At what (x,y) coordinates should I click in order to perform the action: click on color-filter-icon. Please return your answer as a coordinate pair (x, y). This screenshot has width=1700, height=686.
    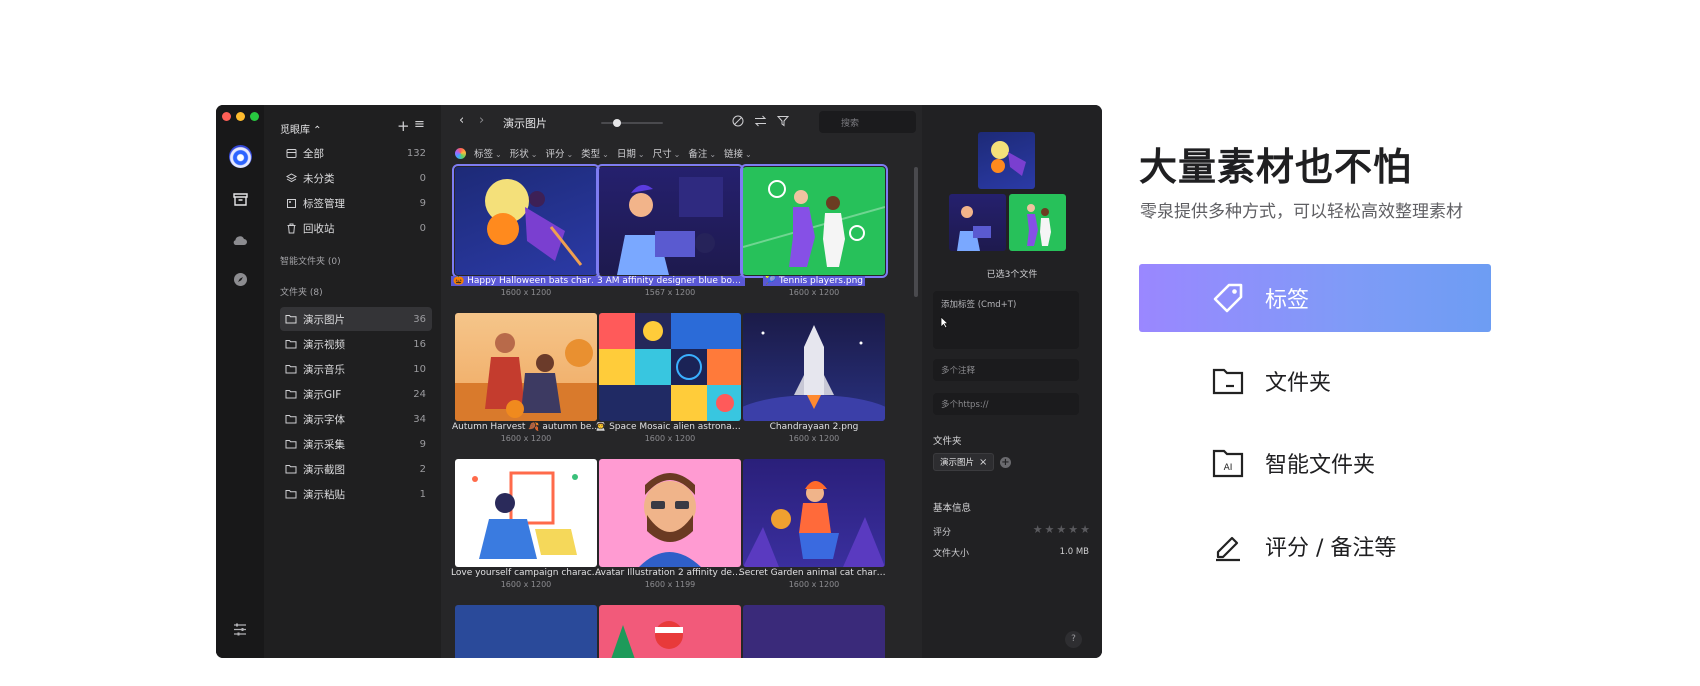
    Looking at the image, I should click on (460, 153).